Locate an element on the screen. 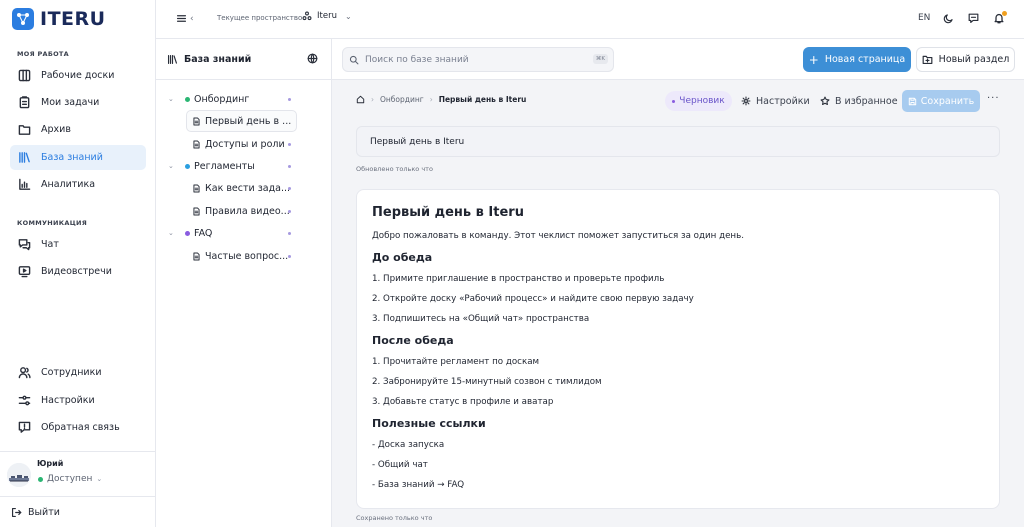  library-icon is located at coordinates (24, 157).